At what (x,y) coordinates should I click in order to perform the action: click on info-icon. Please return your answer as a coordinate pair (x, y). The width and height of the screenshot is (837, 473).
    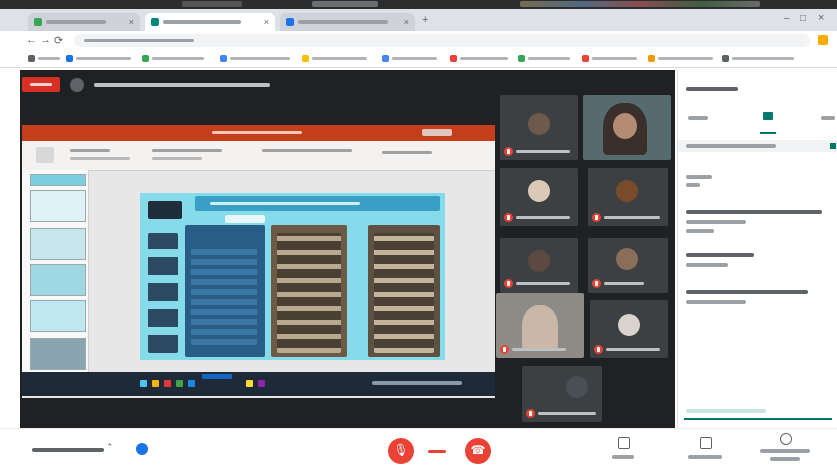
    Looking at the image, I should click on (142, 449).